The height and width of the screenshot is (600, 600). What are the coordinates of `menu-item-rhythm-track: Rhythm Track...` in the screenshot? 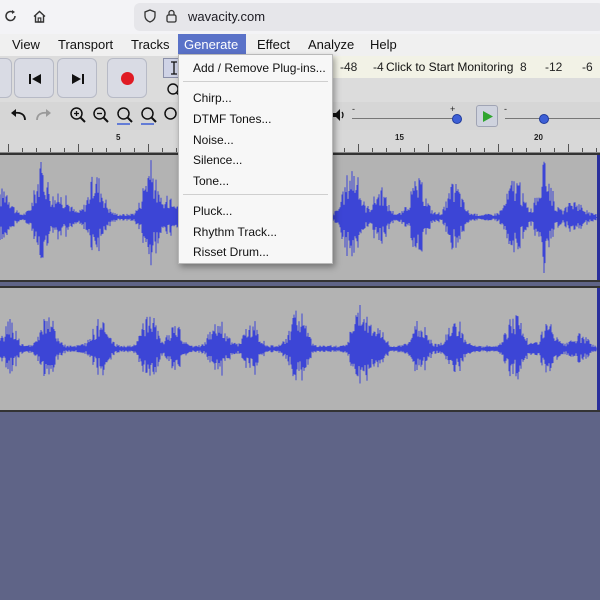 It's located at (235, 232).